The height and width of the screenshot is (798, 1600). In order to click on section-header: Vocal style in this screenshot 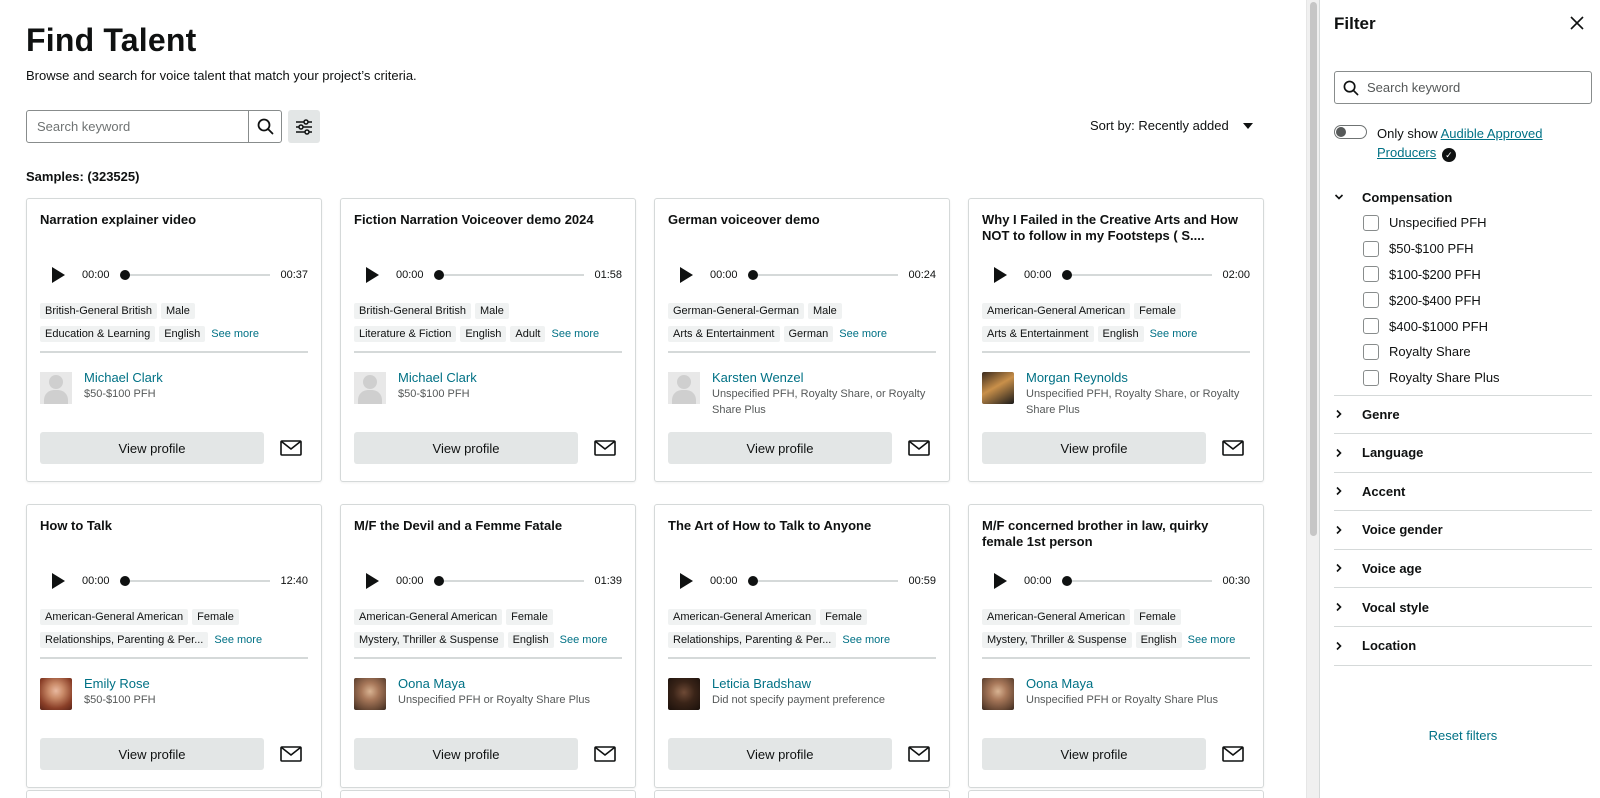, I will do `click(1463, 607)`.